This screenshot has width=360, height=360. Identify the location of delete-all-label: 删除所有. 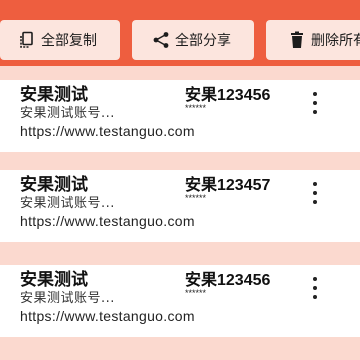
(335, 41).